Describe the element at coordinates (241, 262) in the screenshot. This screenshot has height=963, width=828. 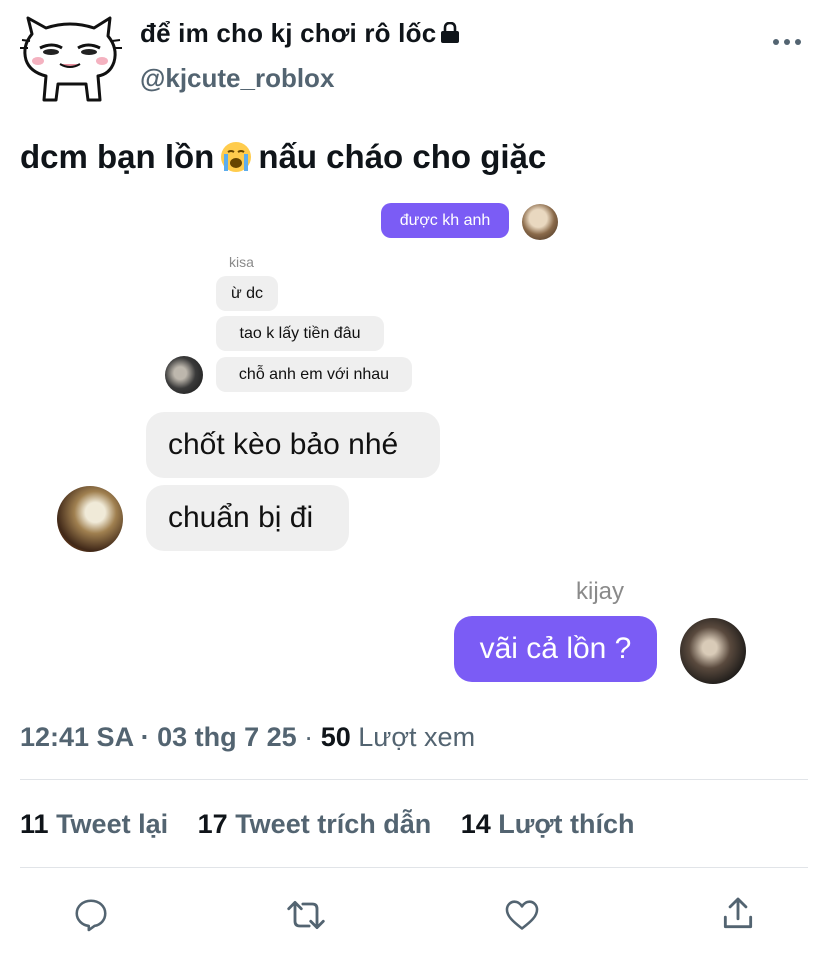
I see `chat-sender-kisa: kisa` at that location.